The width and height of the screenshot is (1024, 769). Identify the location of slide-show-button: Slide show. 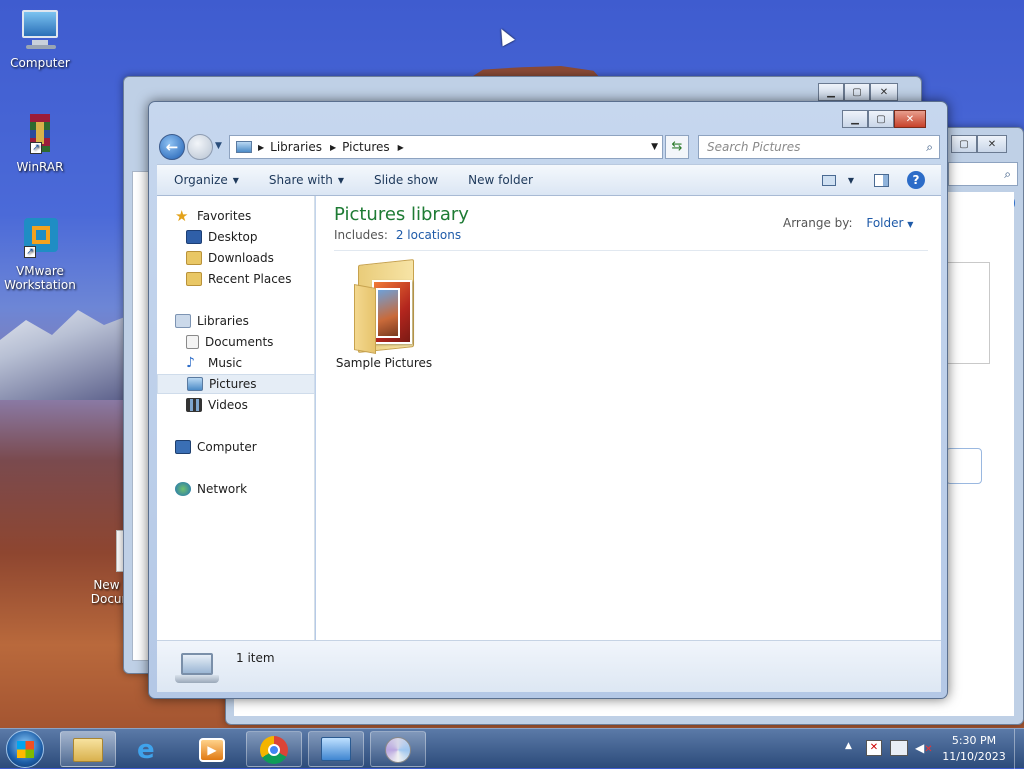
(406, 180).